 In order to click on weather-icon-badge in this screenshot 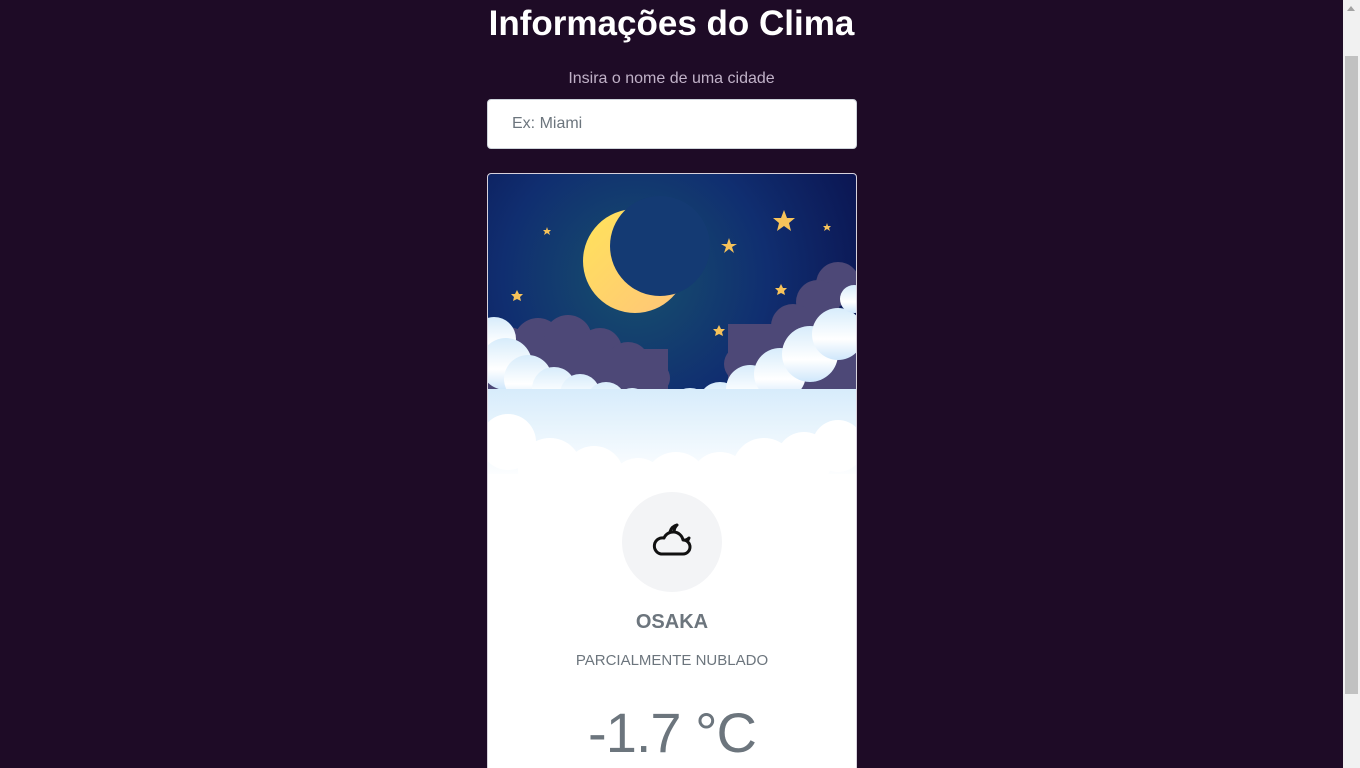, I will do `click(672, 542)`.